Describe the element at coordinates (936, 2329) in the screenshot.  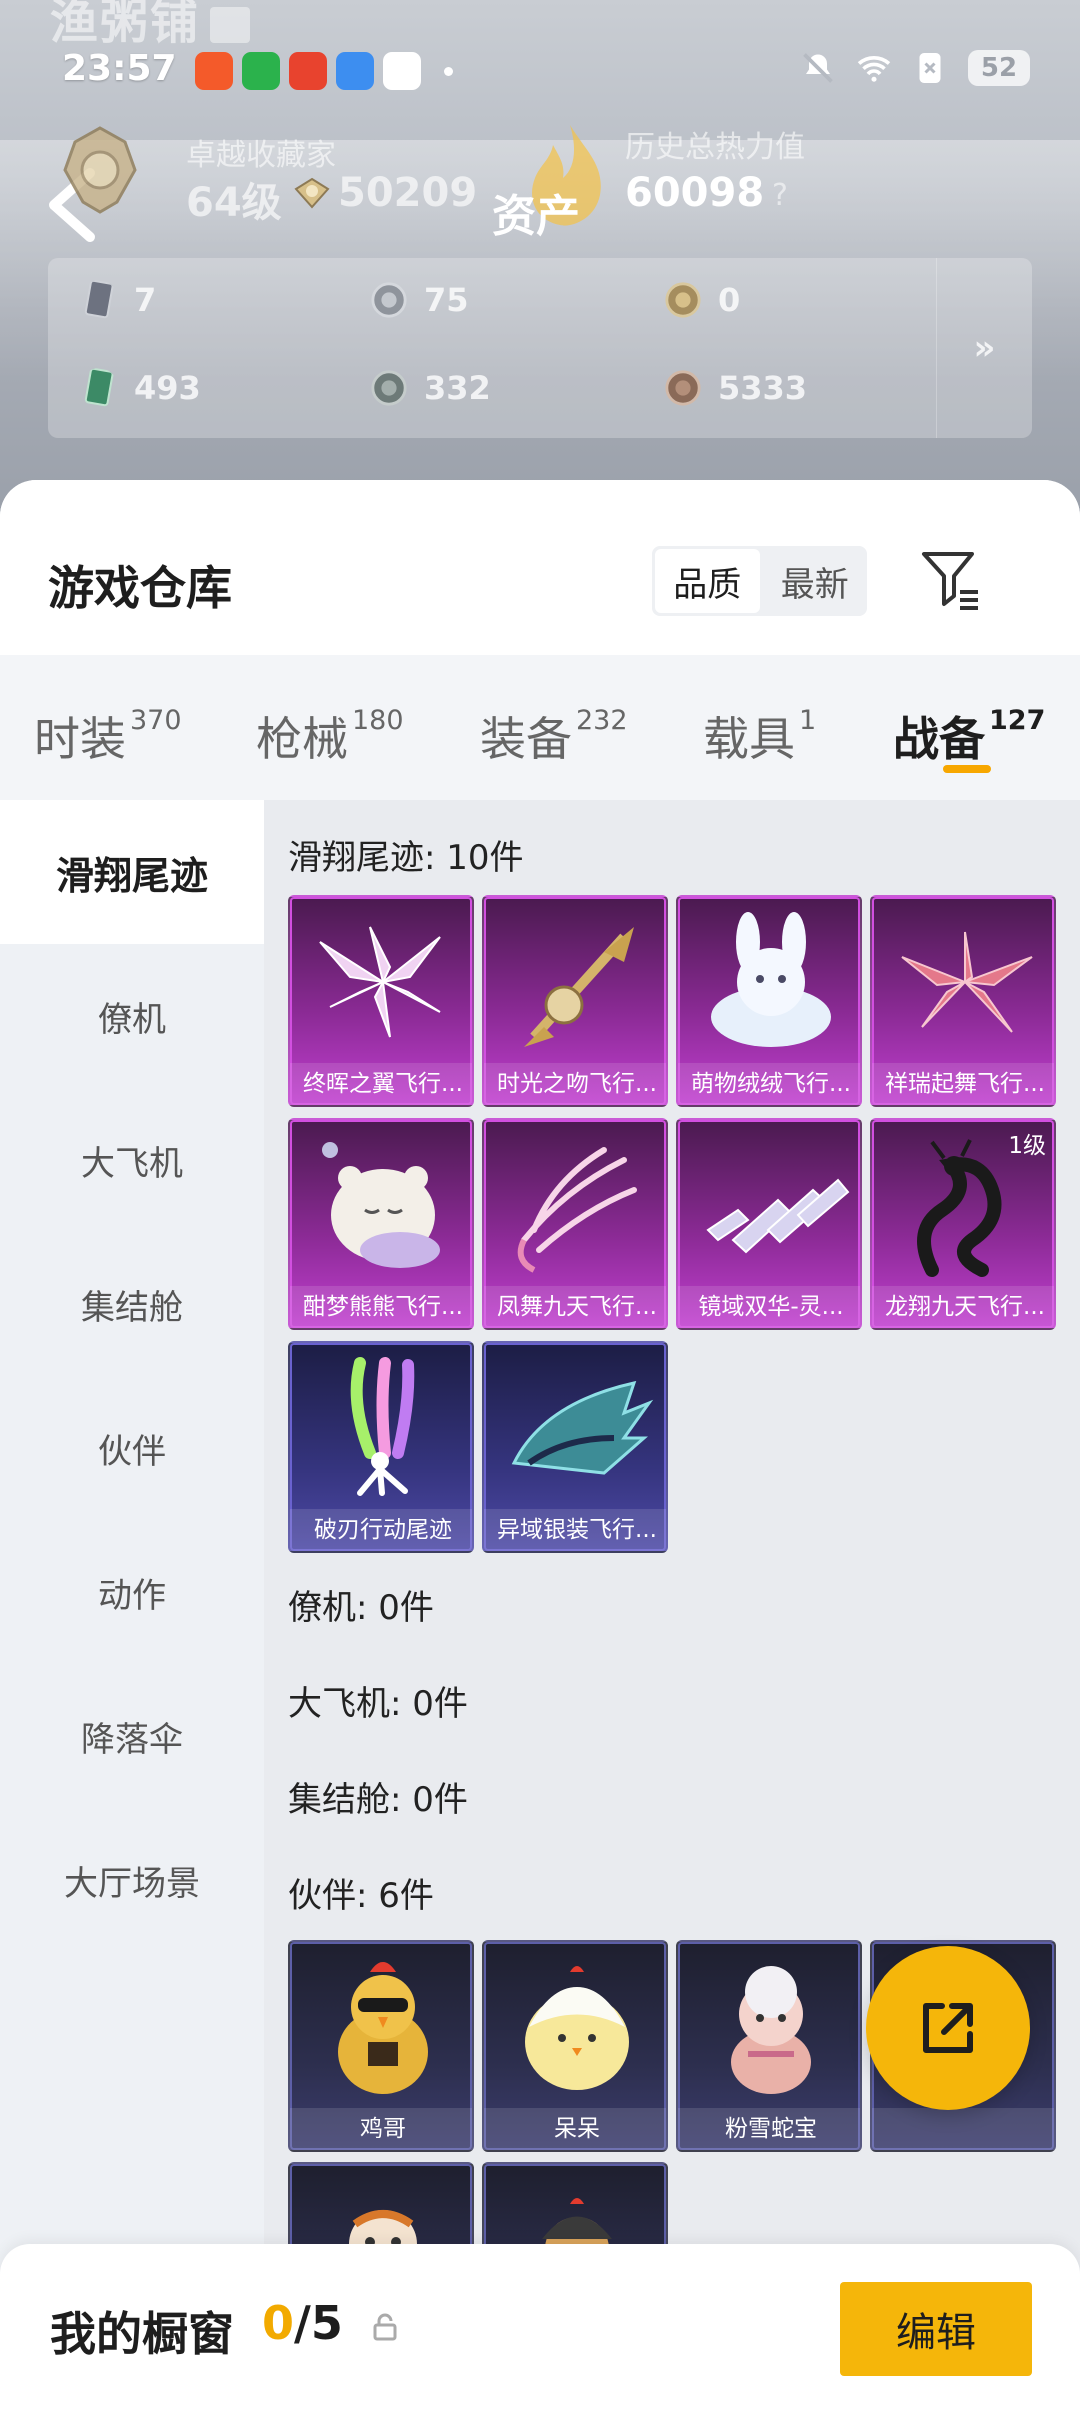
I see `edit-button: 编辑` at that location.